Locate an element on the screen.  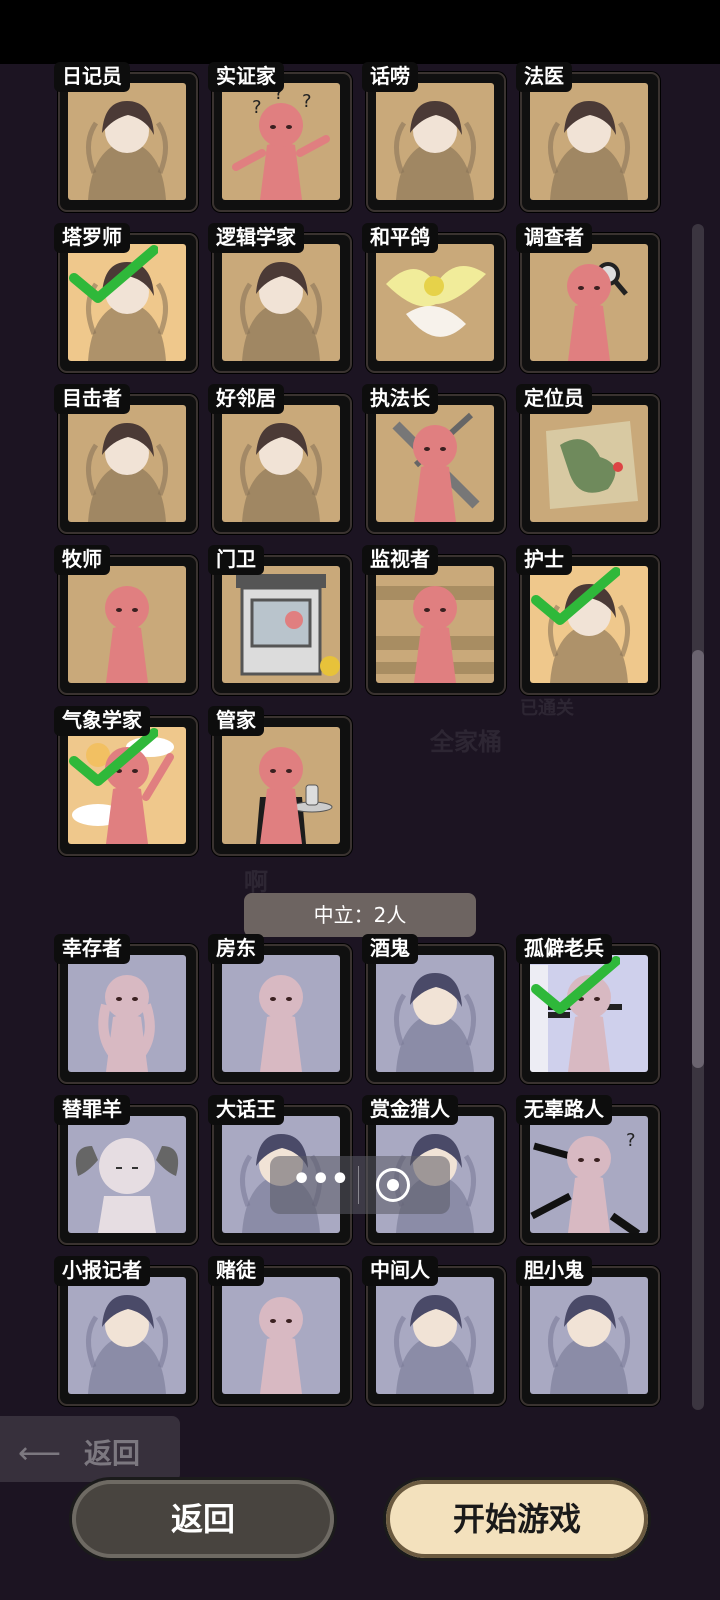
scrollbar-thumb is located at coordinates (698, 859).